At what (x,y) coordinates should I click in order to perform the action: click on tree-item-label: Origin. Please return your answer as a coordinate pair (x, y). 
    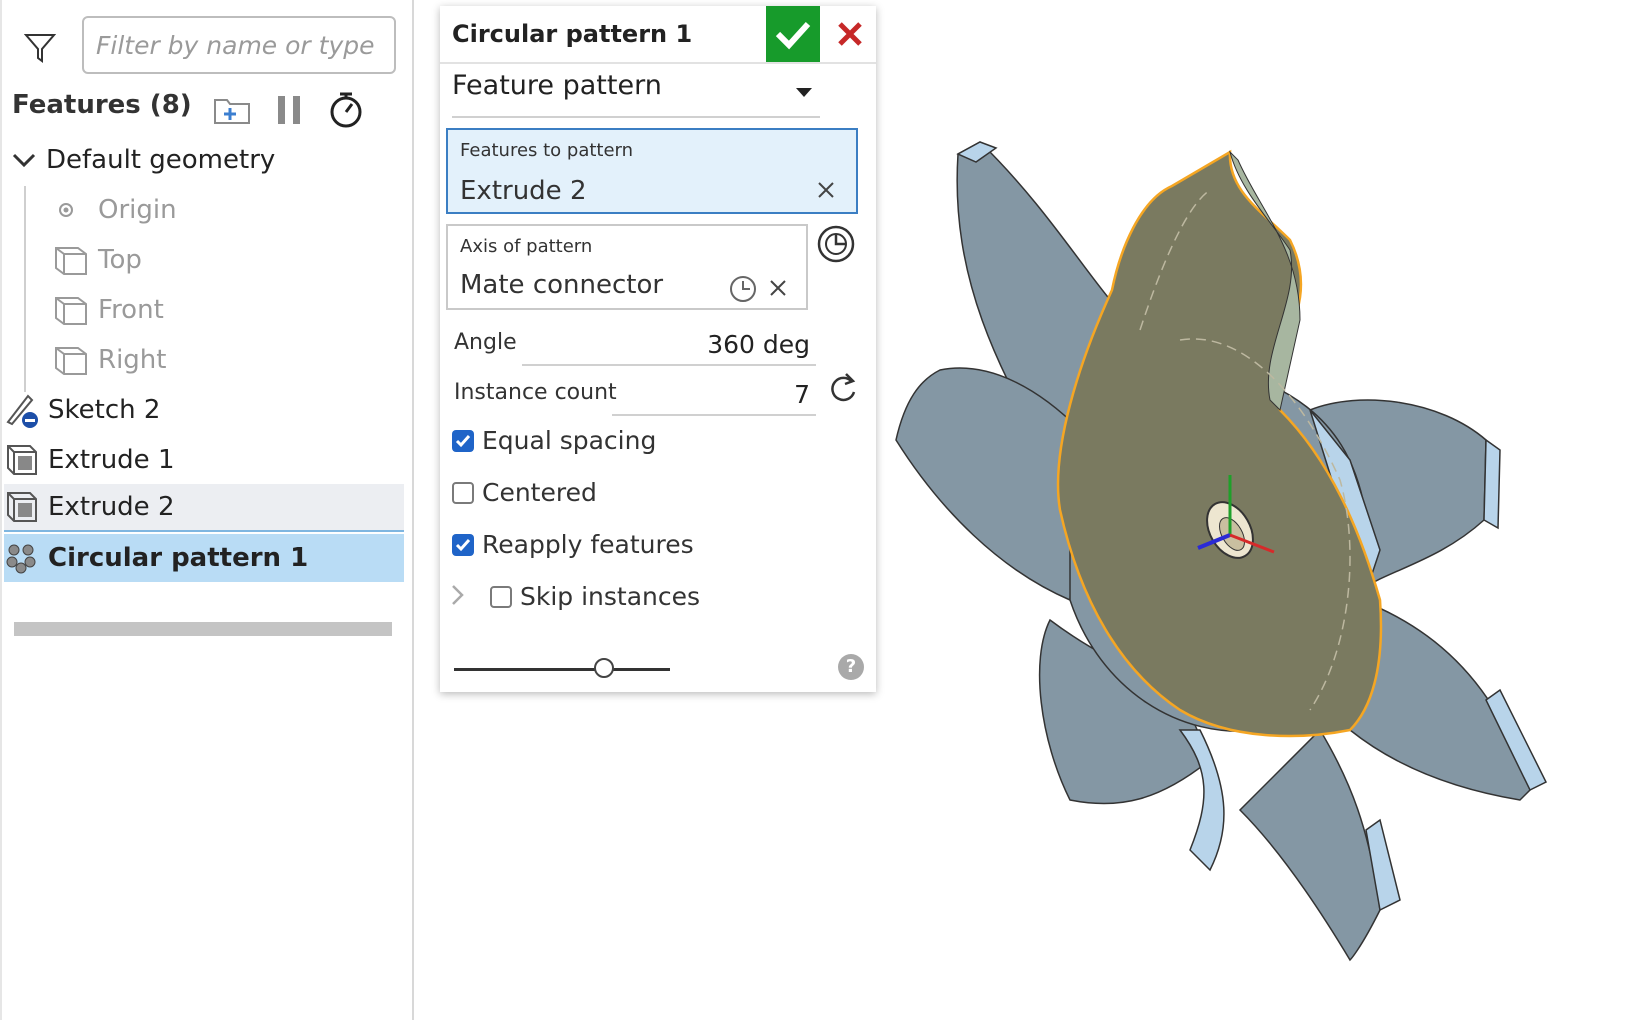
    Looking at the image, I should click on (137, 210).